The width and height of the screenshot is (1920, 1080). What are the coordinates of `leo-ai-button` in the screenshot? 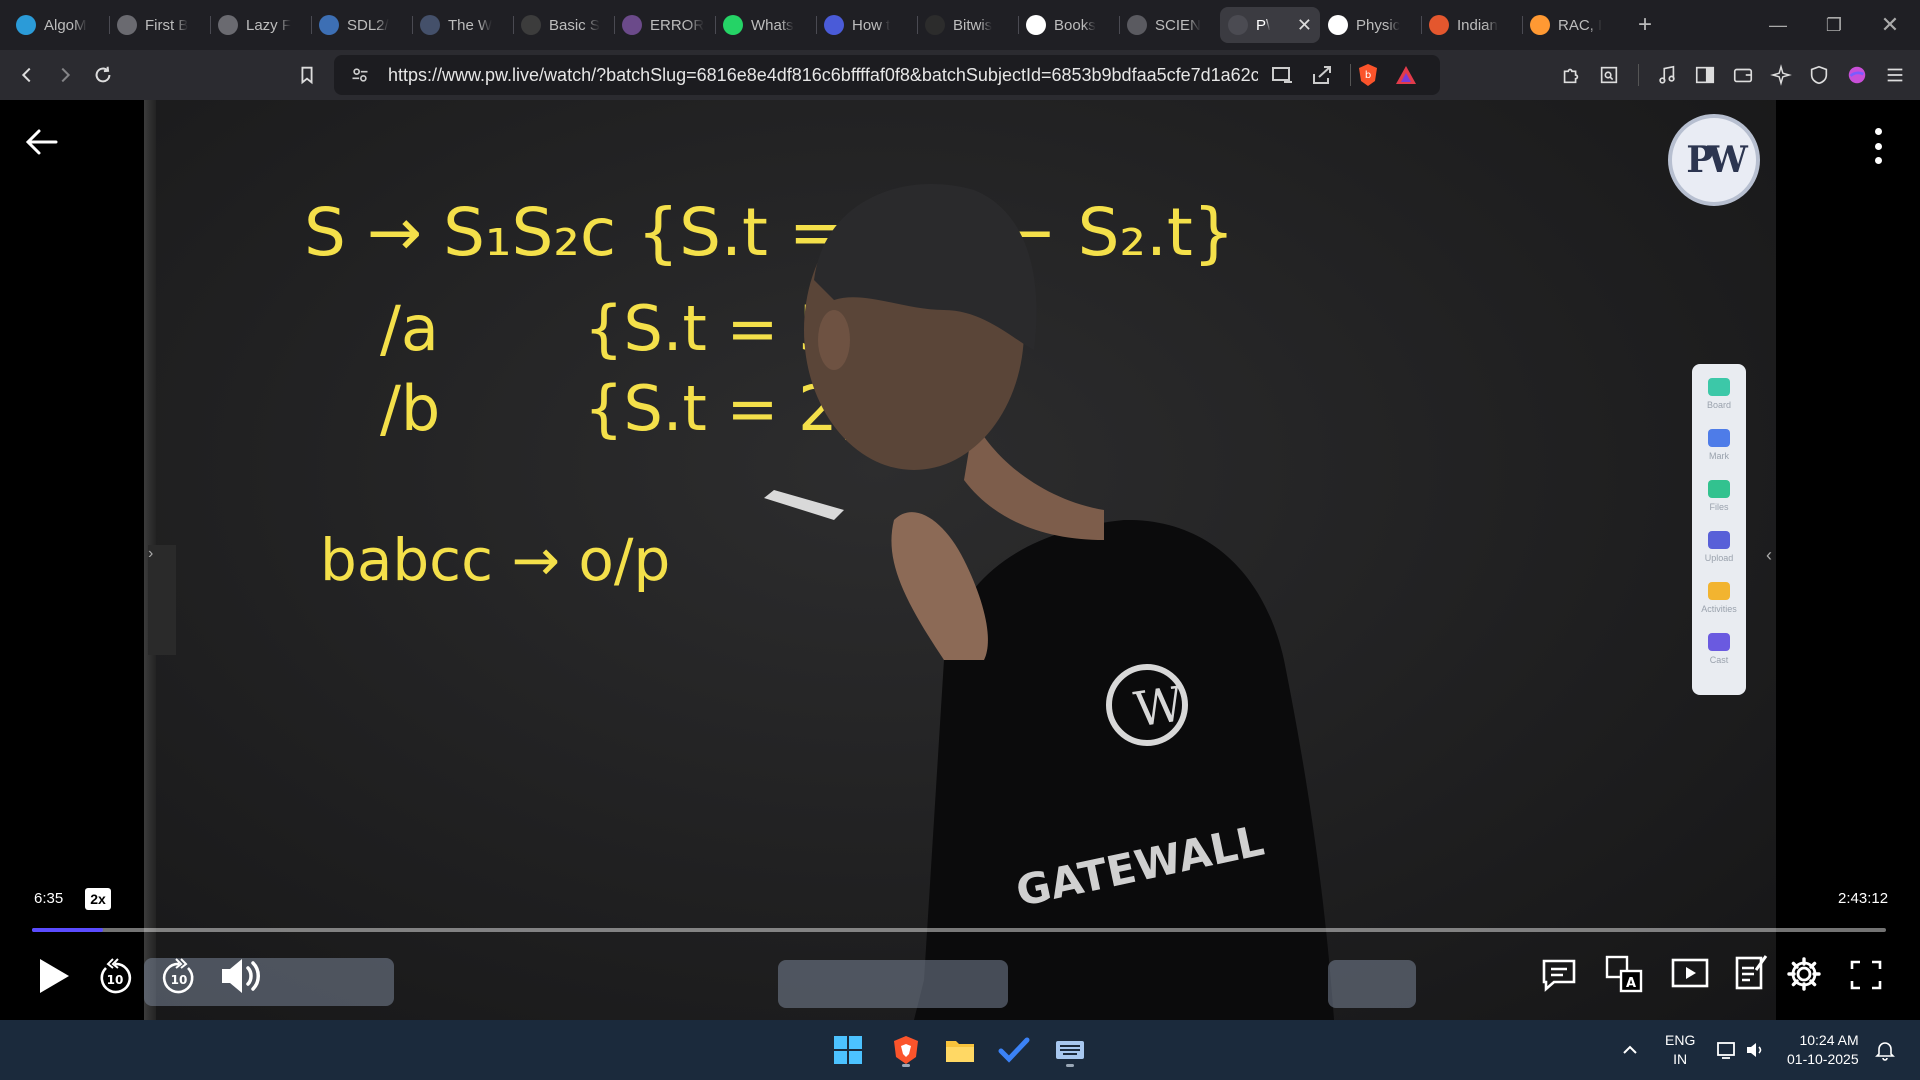 It's located at (1781, 75).